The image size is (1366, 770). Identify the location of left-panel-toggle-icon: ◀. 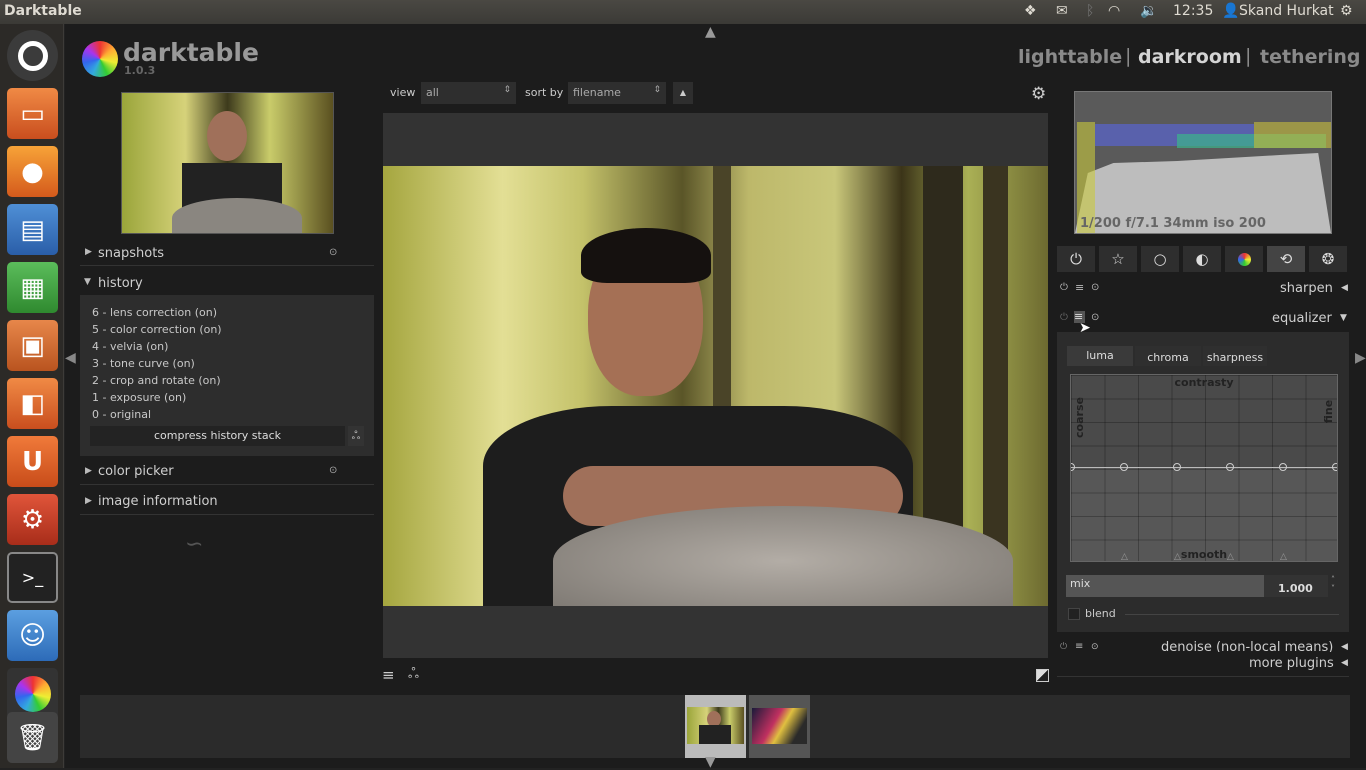
(70, 358).